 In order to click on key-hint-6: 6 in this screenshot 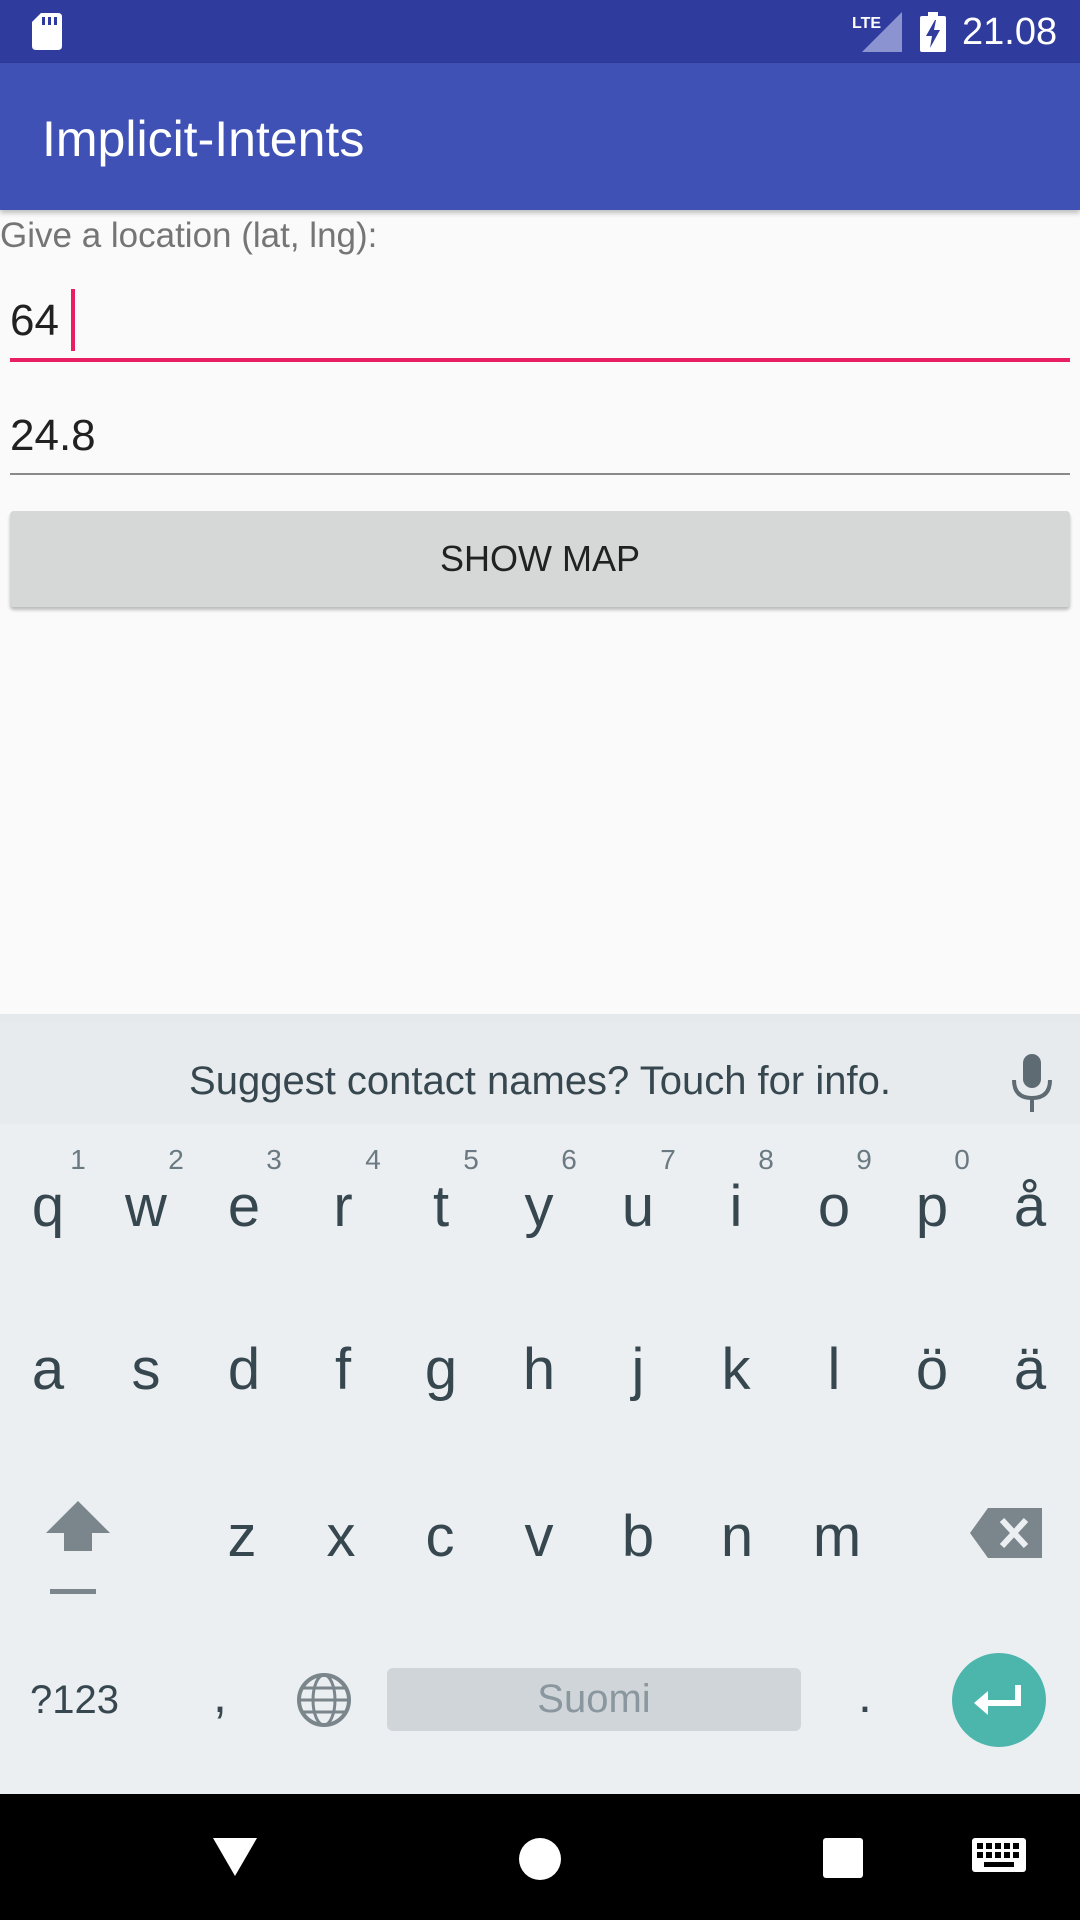, I will do `click(569, 1159)`.